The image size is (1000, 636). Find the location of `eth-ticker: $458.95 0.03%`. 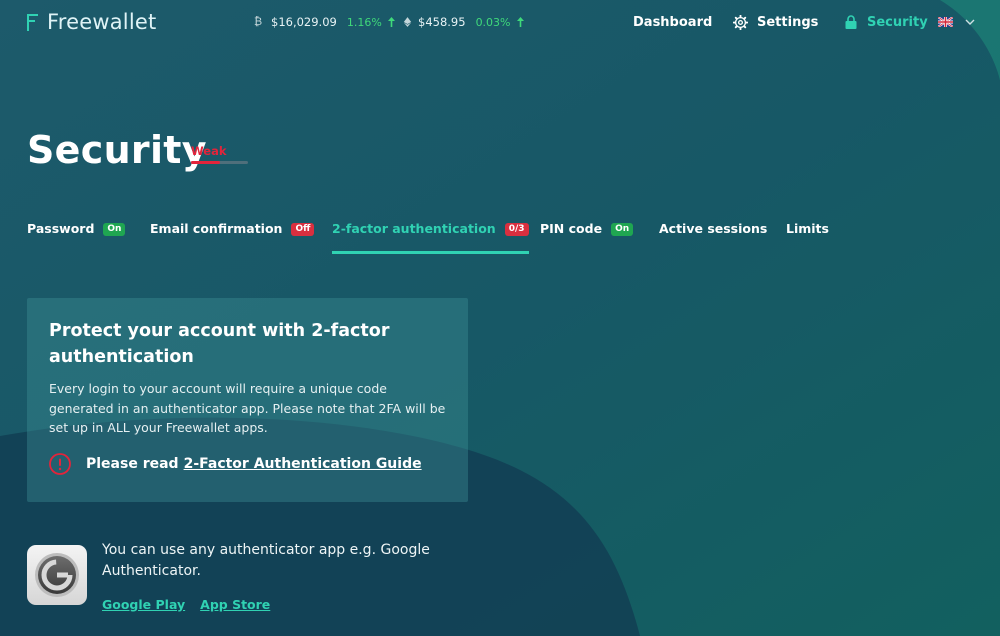

eth-ticker: $458.95 0.03% is located at coordinates (463, 22).